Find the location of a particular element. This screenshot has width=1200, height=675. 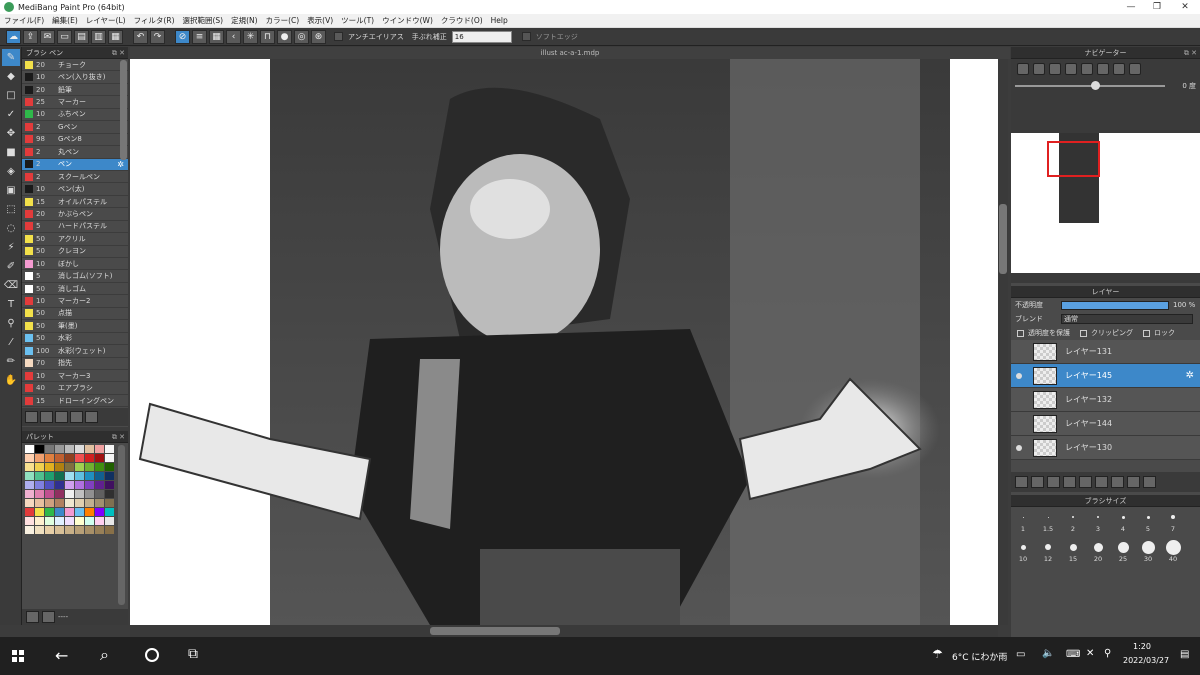

navigator-close-icon: ⧉ ✕ is located at coordinates (1190, 53).